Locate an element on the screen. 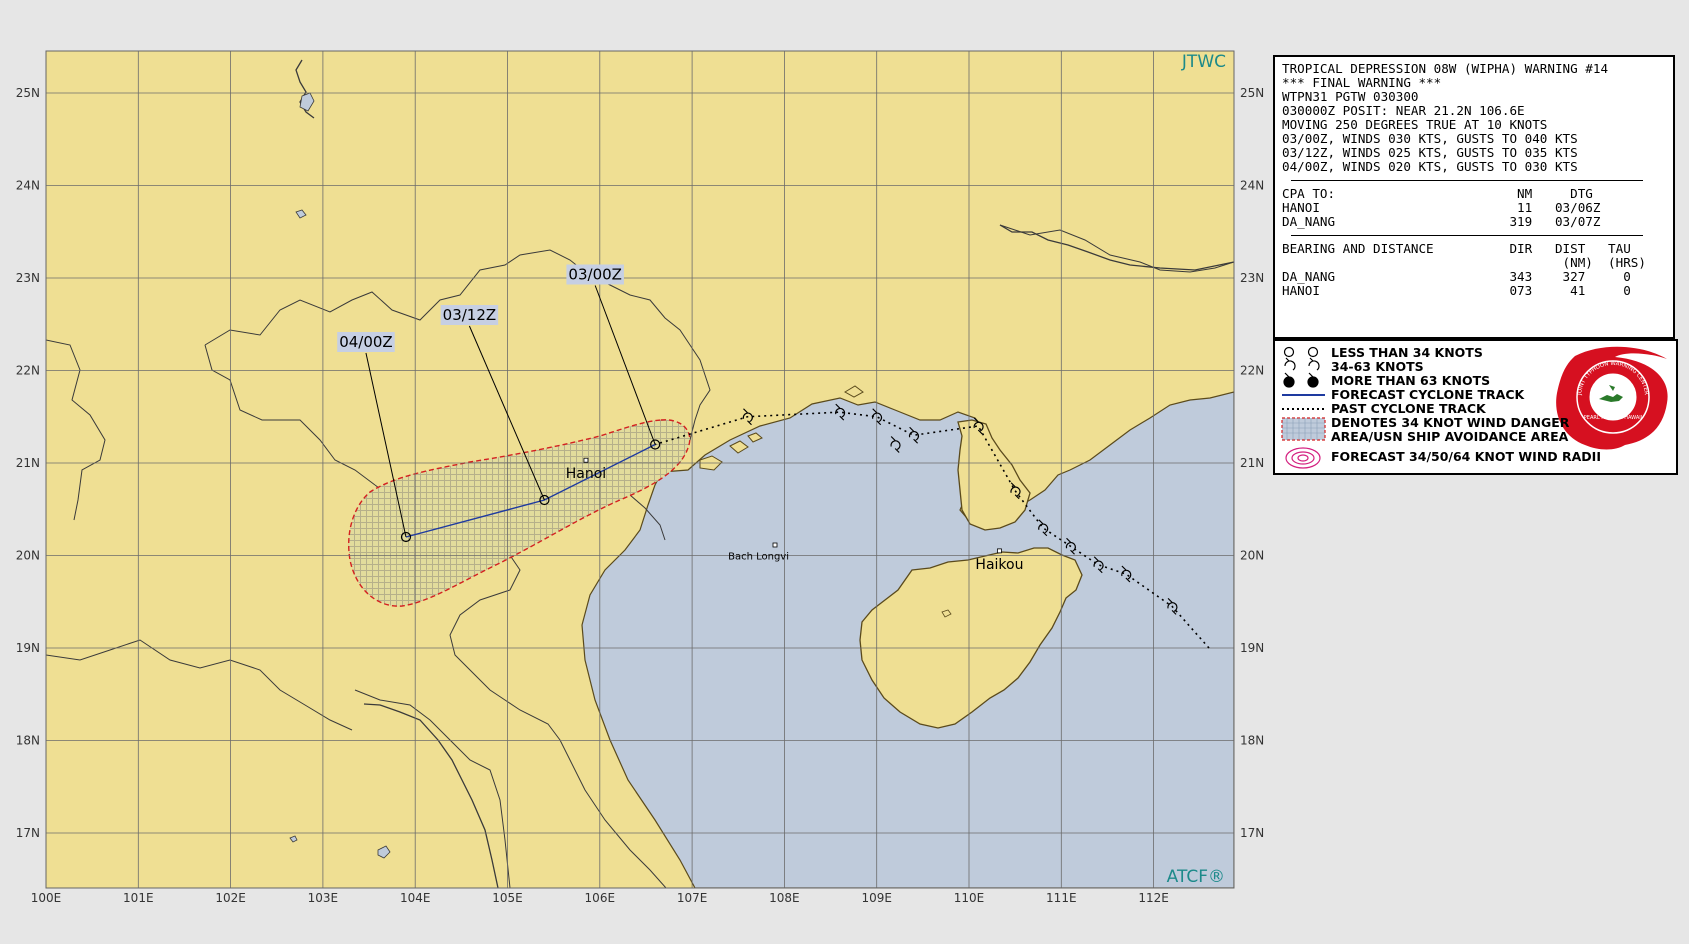 The width and height of the screenshot is (1689, 944). city-label: Hanoi is located at coordinates (586, 474).